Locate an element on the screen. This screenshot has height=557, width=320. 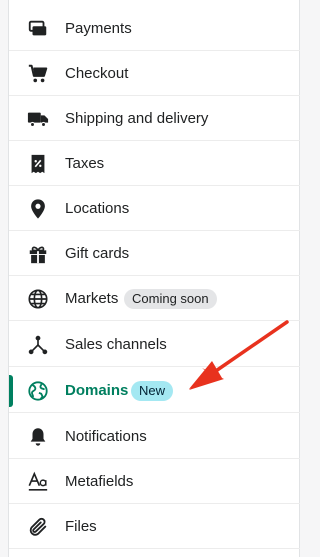
bell-icon is located at coordinates (38, 437).